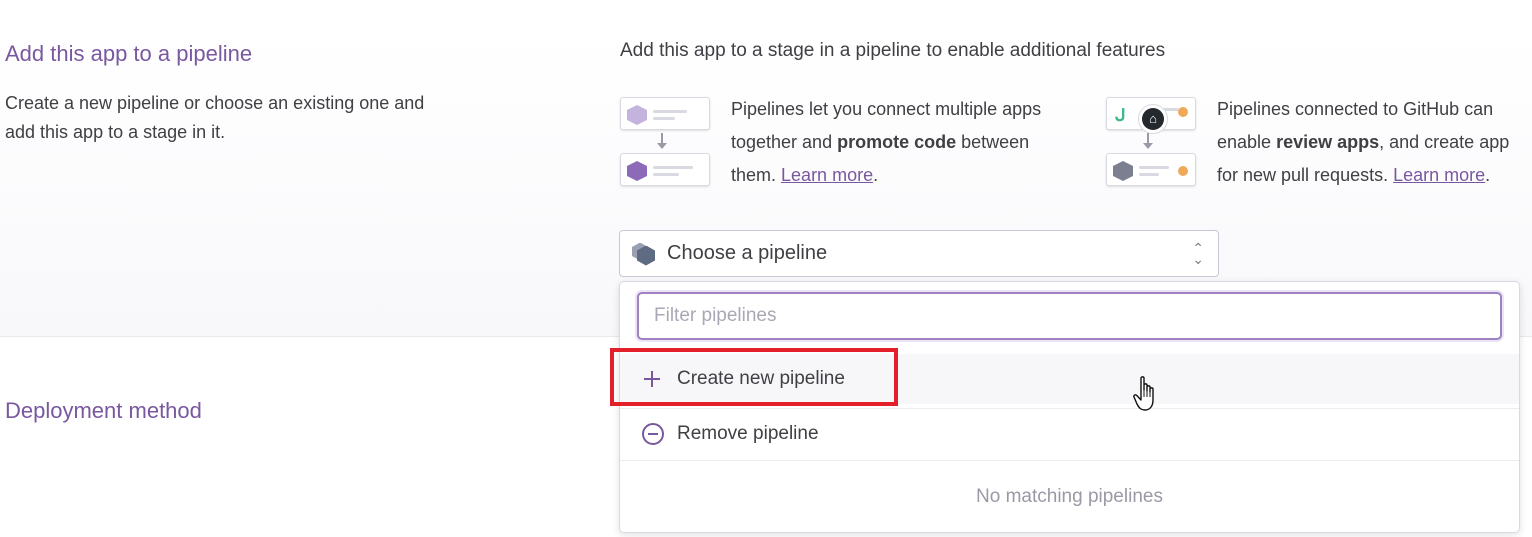 The width and height of the screenshot is (1532, 537). I want to click on github-icon: ⌂, so click(1153, 119).